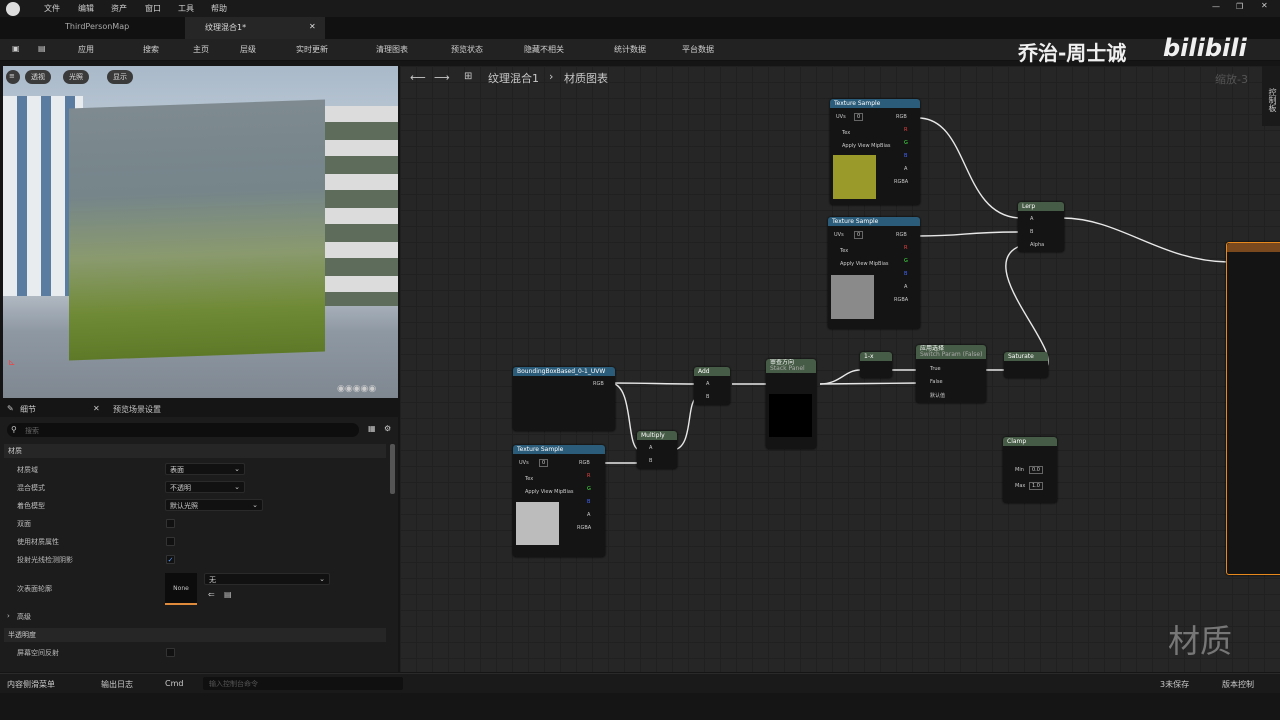  What do you see at coordinates (76, 77) in the screenshot?
I see `lit-button: 光照` at bounding box center [76, 77].